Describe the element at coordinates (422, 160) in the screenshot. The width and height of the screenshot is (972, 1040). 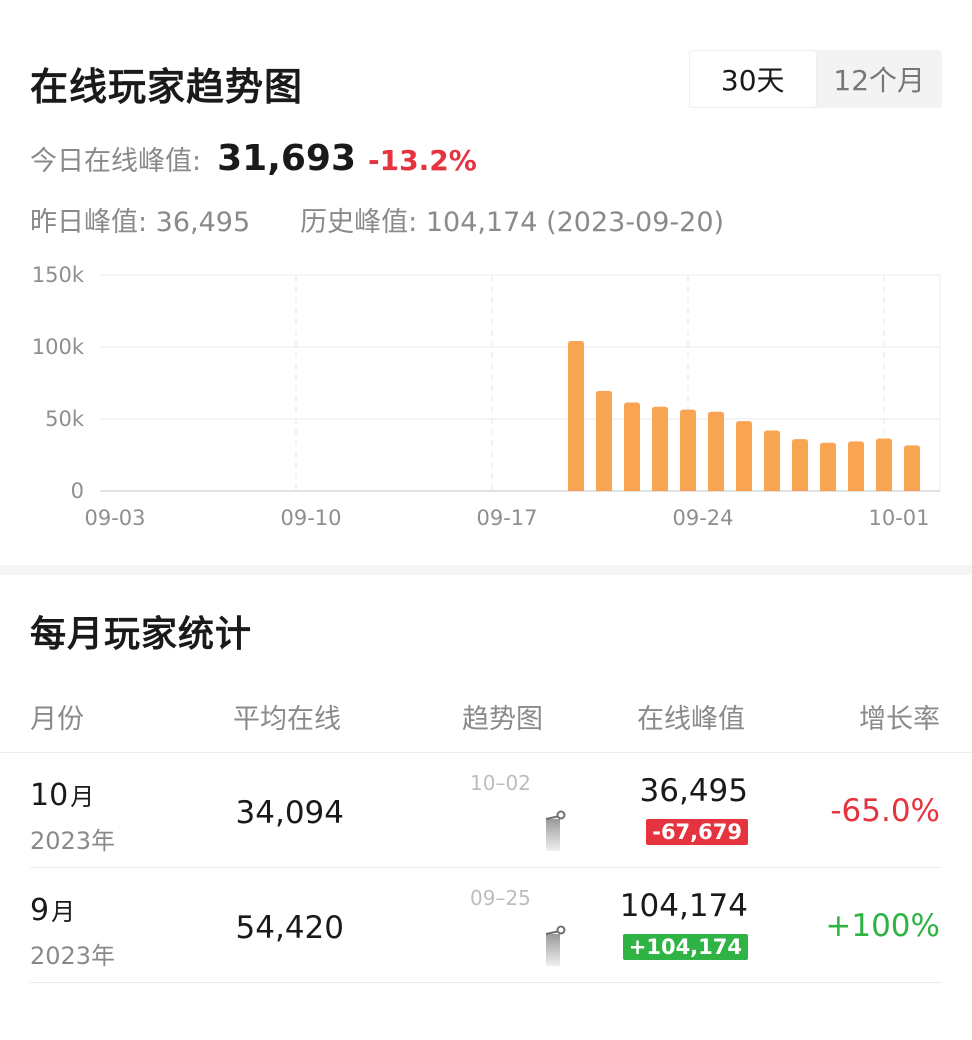
I see `today-peak-change: -13.2%` at that location.